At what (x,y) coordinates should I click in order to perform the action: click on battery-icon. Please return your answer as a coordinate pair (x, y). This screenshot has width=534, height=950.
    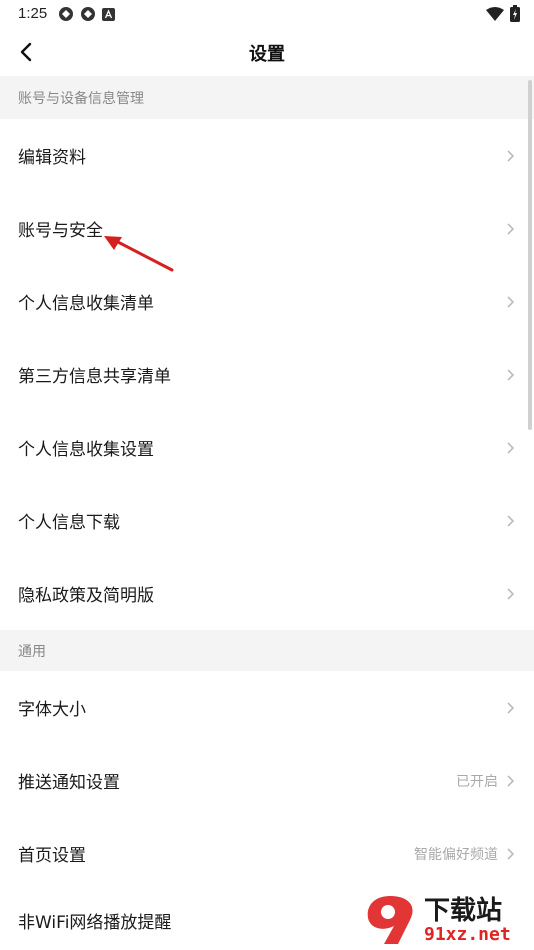
    Looking at the image, I should click on (515, 13).